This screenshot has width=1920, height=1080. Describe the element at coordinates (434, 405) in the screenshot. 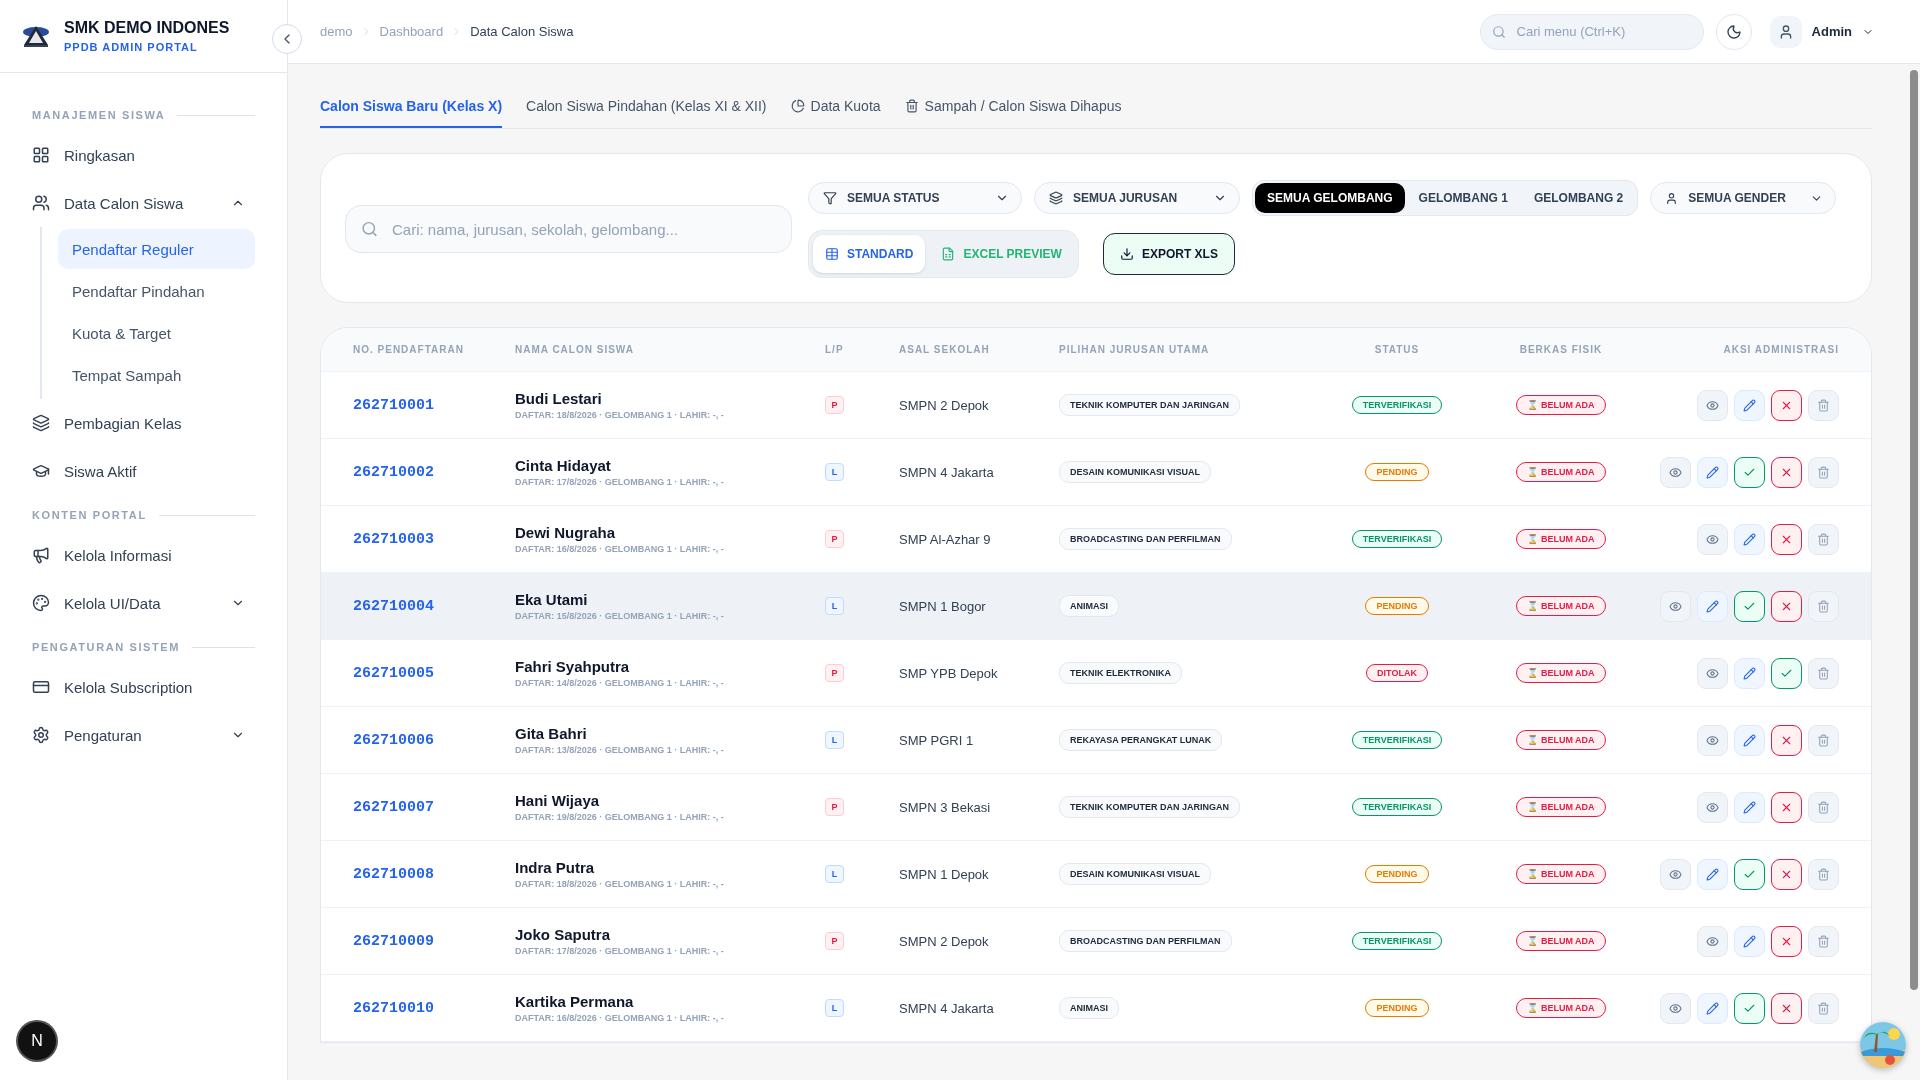

I see `registration-number: 262710001` at that location.